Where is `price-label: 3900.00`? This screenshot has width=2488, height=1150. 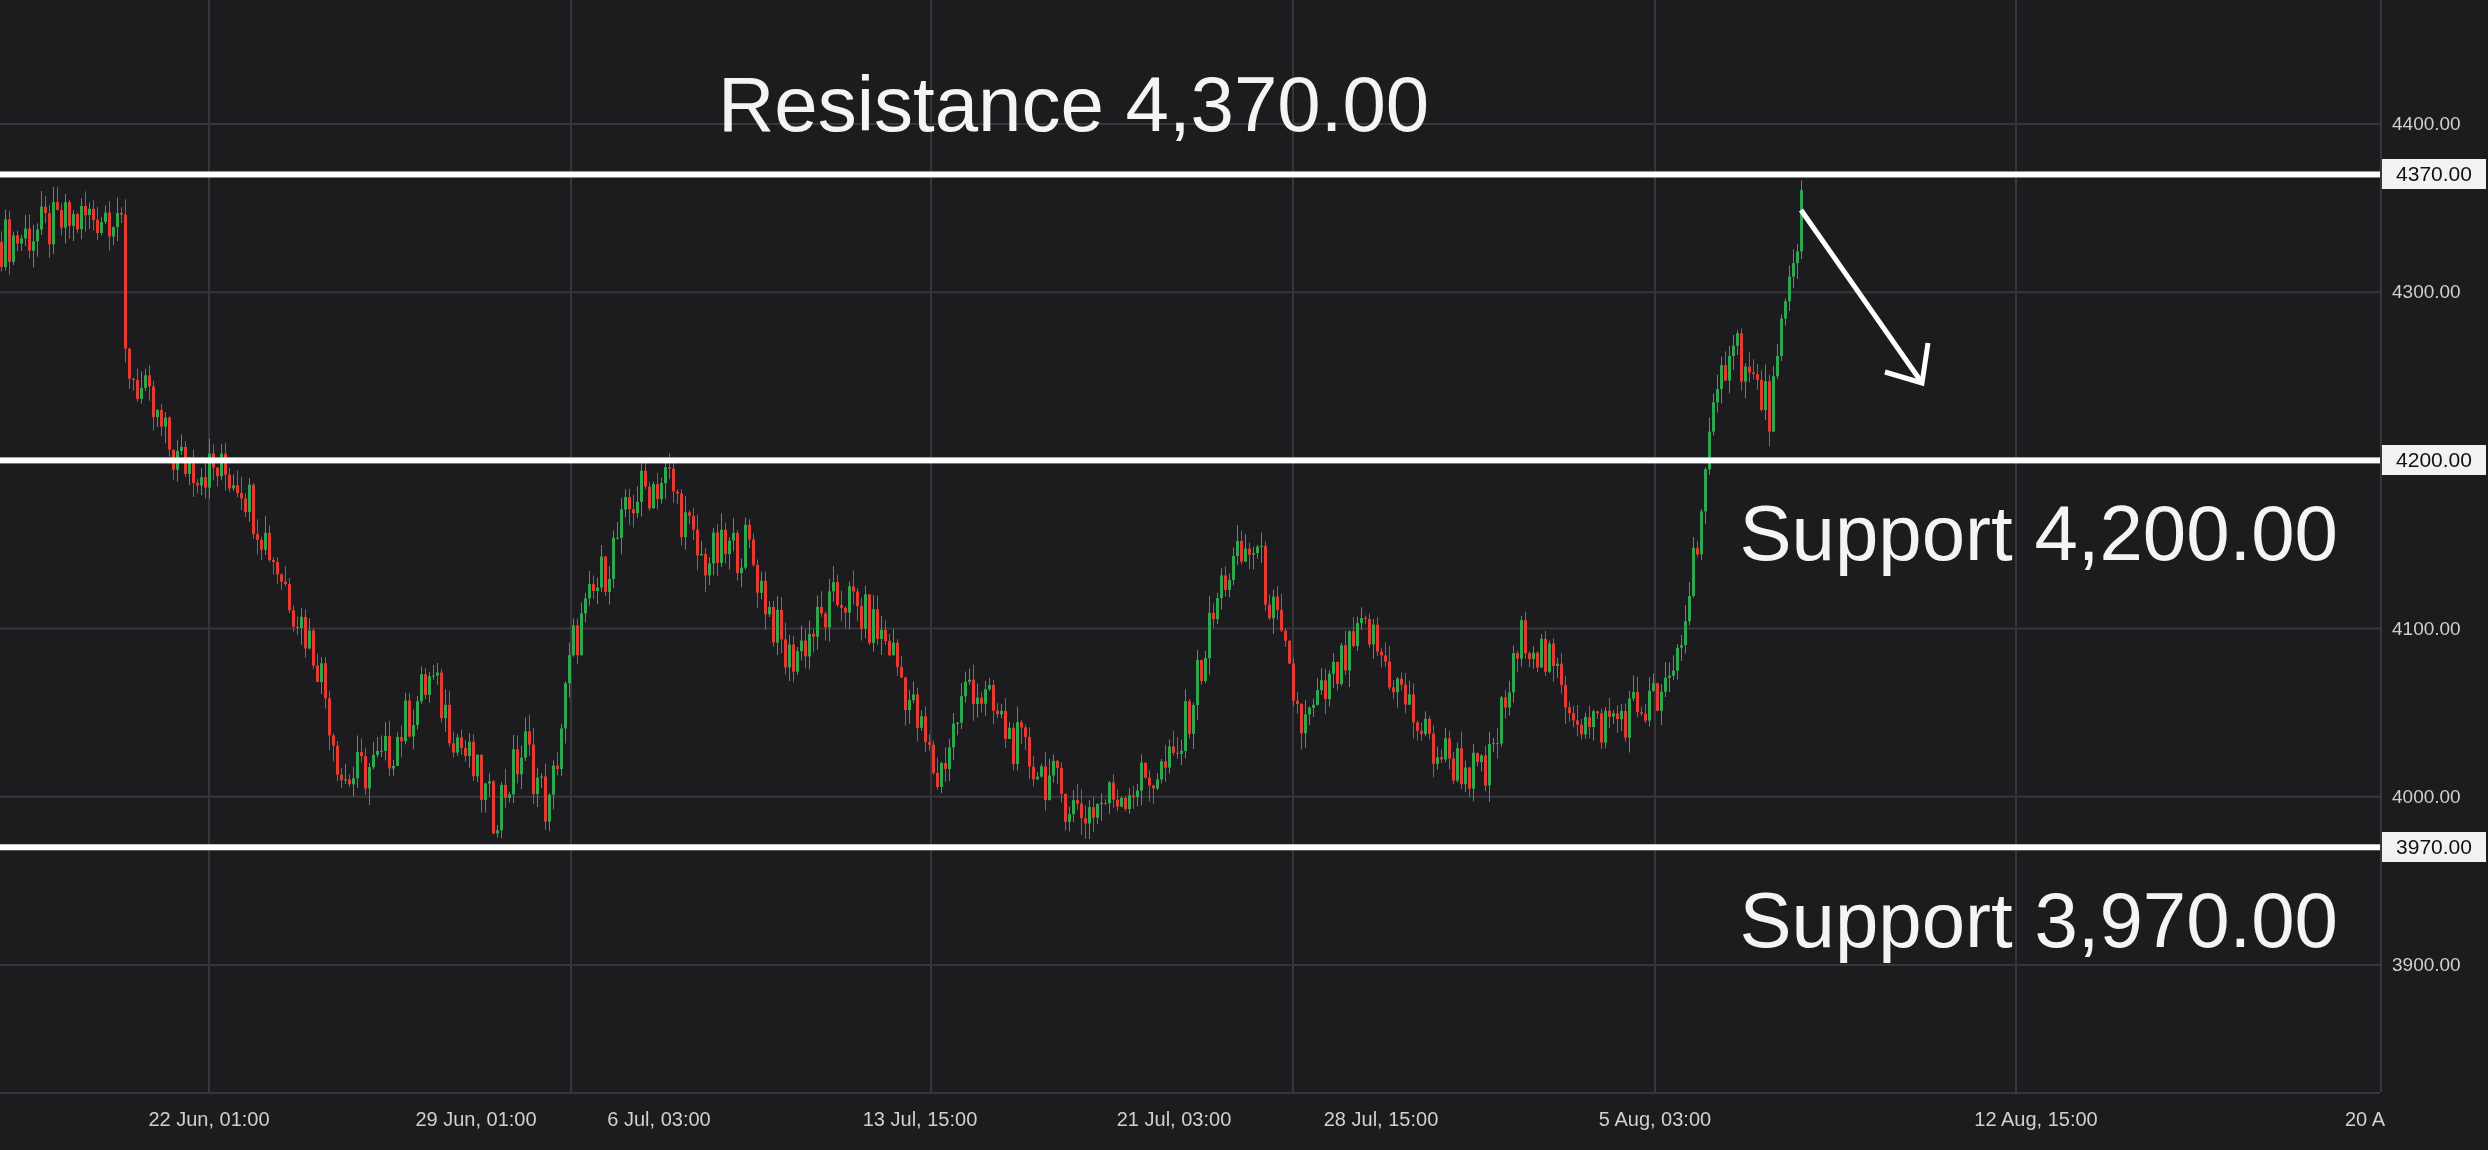
price-label: 3900.00 is located at coordinates (2426, 965).